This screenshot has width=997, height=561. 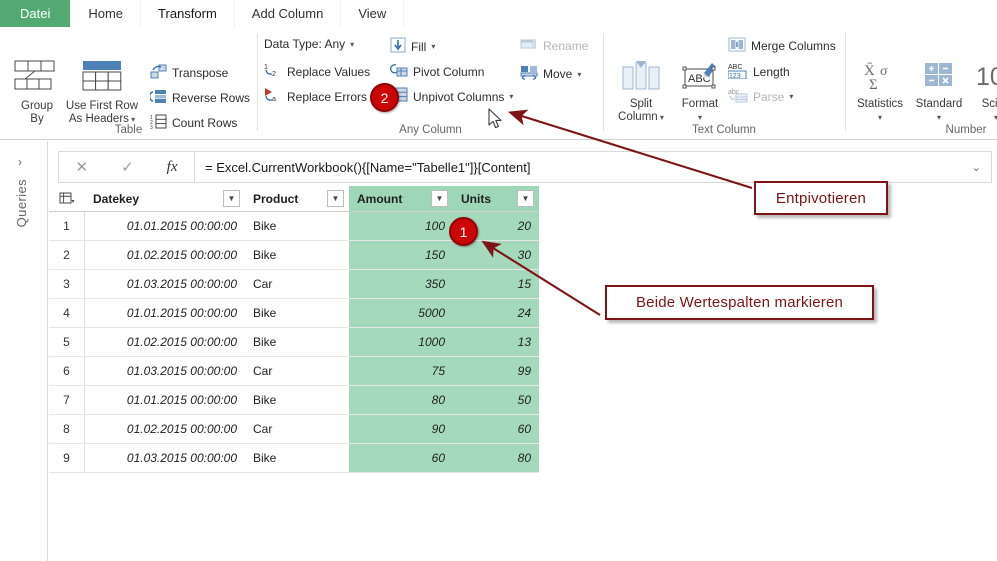 What do you see at coordinates (188, 13) in the screenshot?
I see `tab-transform: Transform` at bounding box center [188, 13].